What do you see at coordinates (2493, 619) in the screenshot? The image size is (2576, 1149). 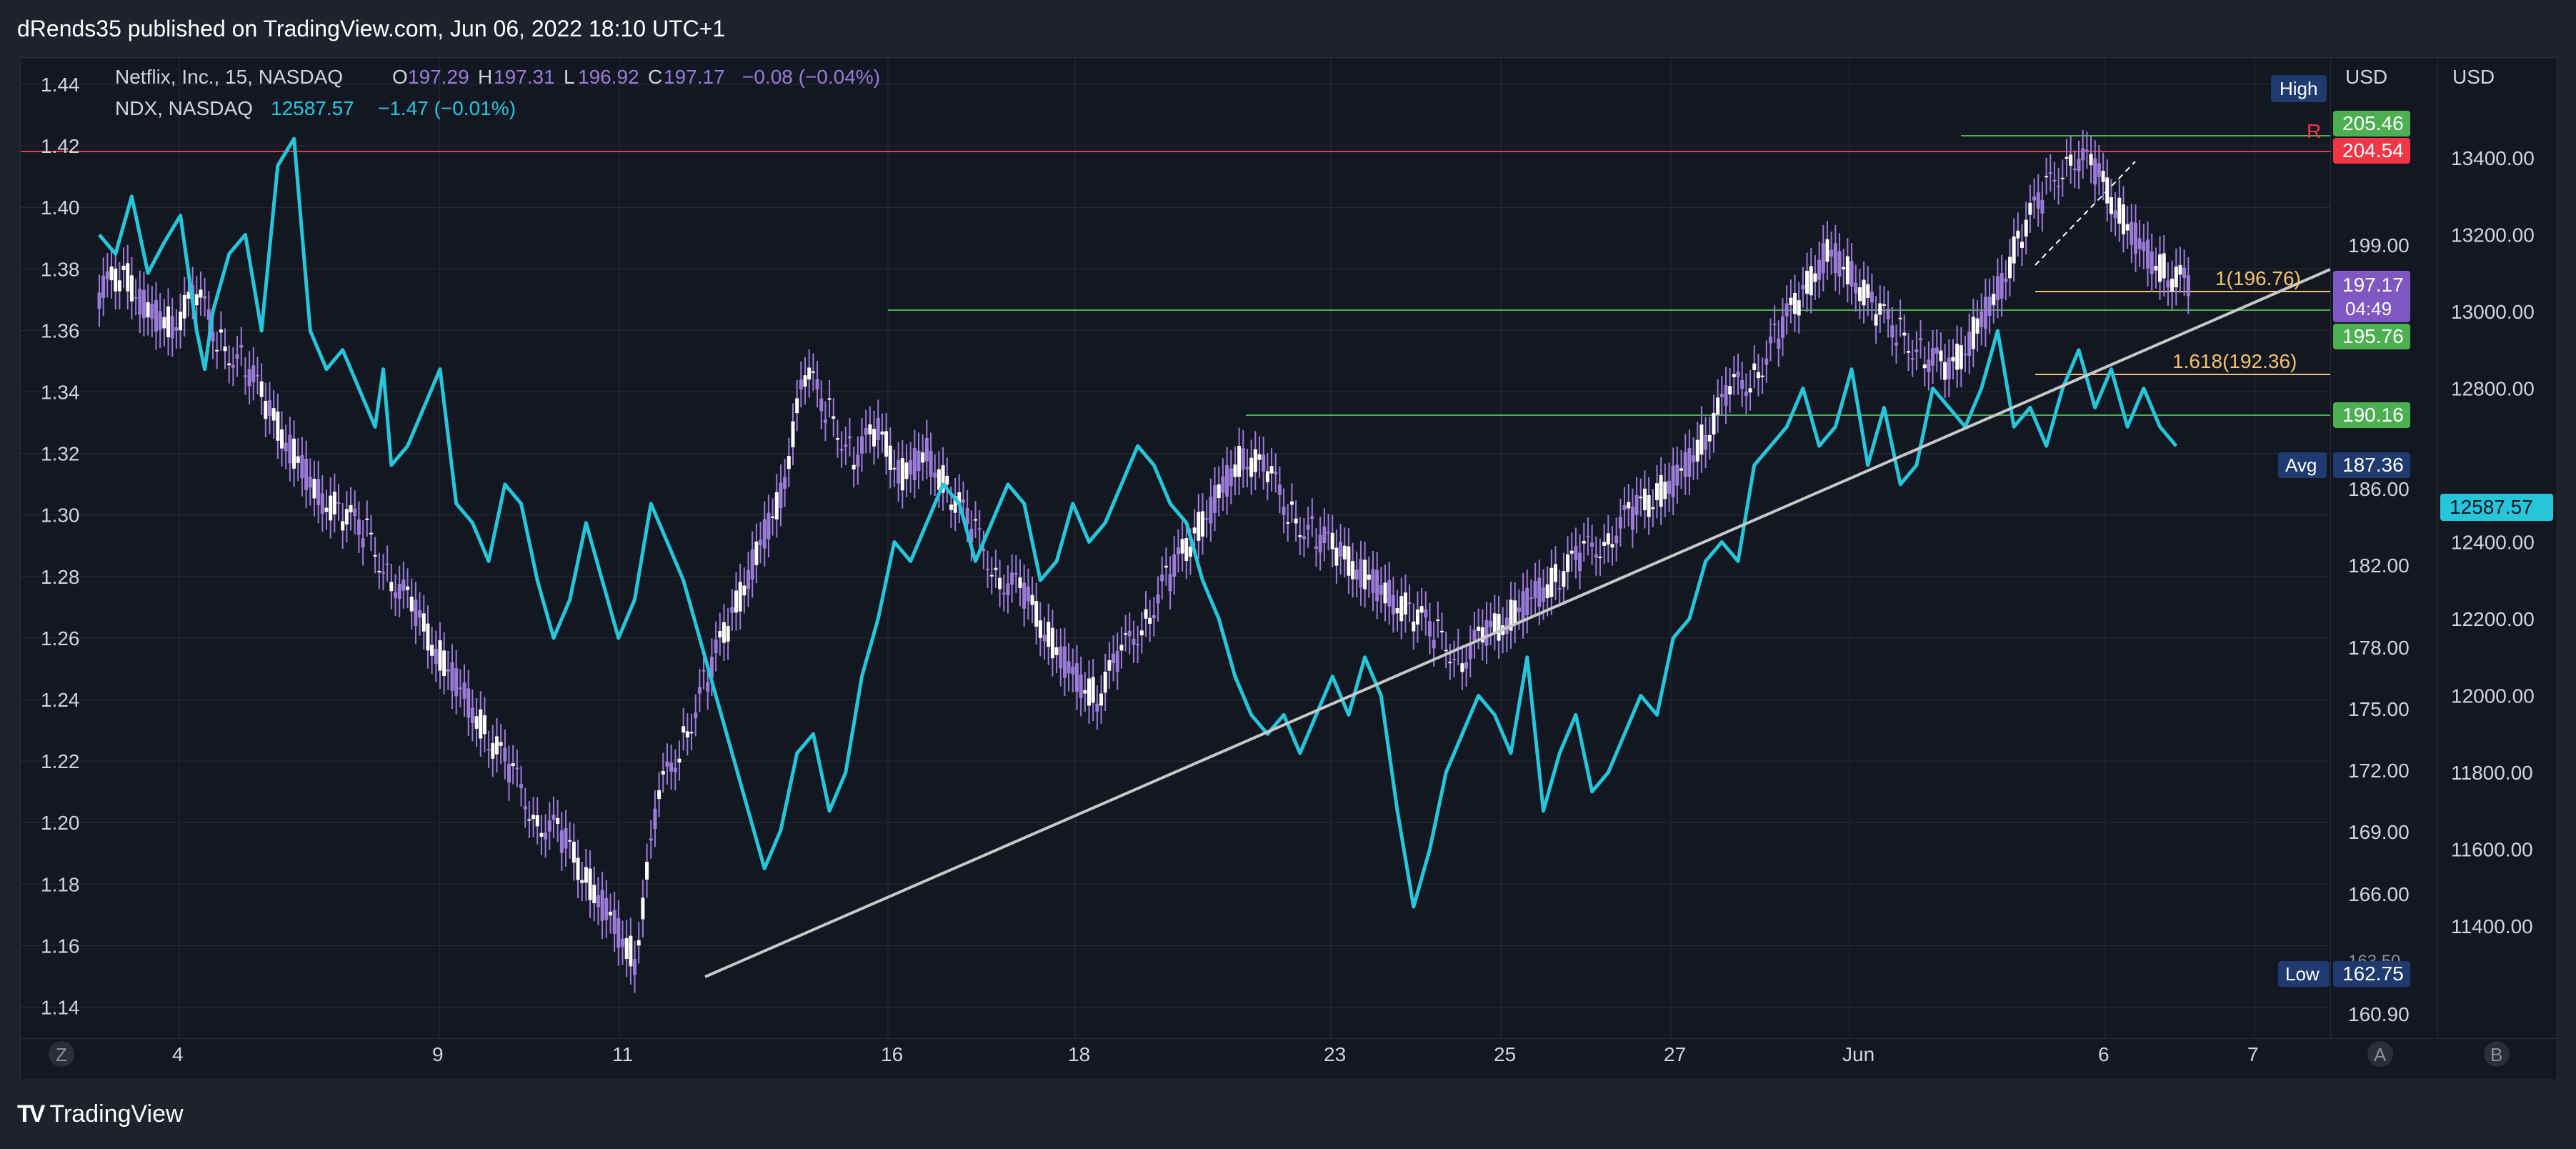 I see `ndx-tick: 12200.00` at bounding box center [2493, 619].